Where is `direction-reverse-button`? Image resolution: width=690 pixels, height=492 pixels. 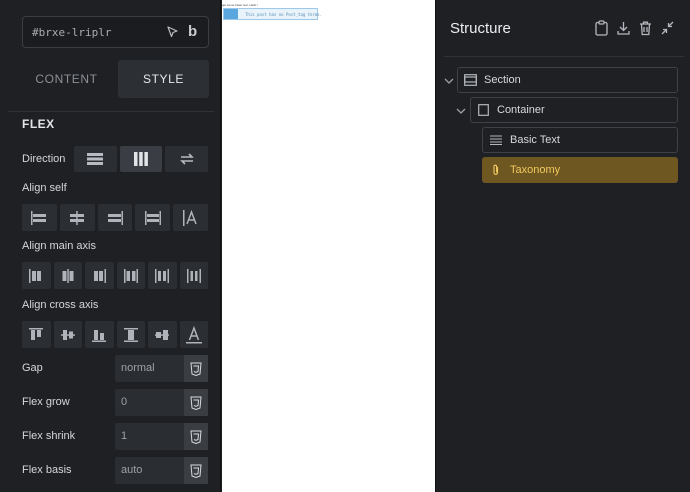
direction-reverse-button is located at coordinates (187, 159).